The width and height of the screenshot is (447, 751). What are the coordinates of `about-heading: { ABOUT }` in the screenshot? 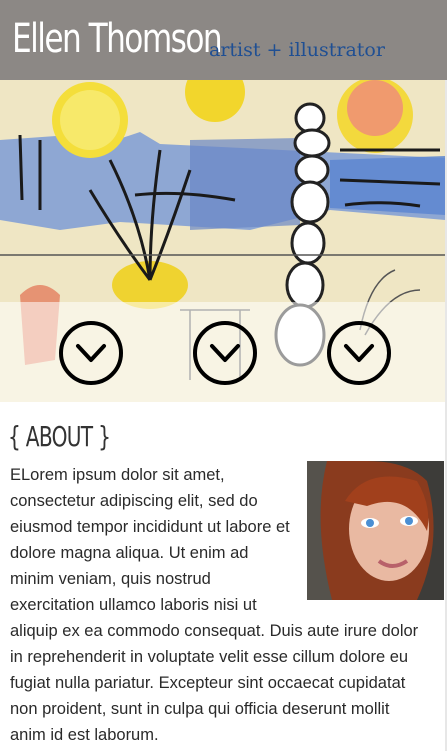 It's located at (59, 436).